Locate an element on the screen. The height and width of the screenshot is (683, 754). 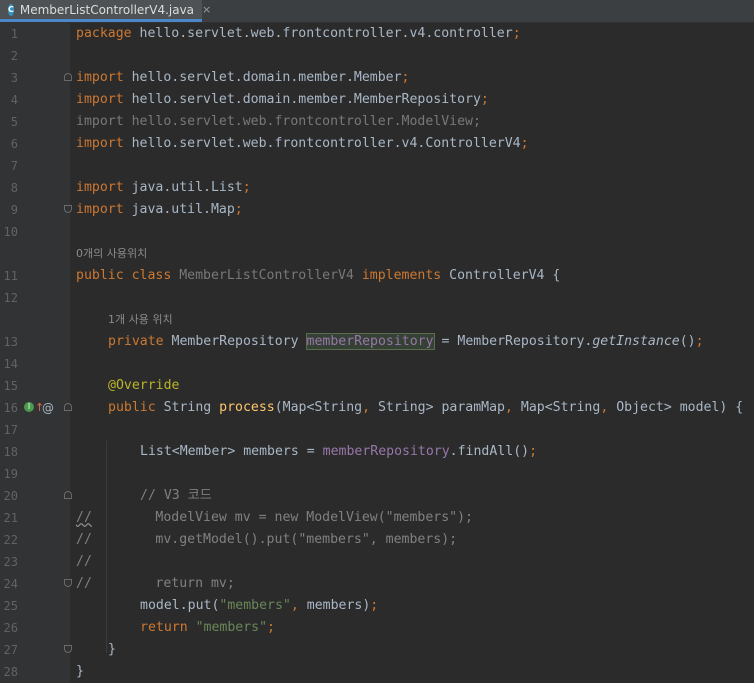
close-icon: × is located at coordinates (206, 9).